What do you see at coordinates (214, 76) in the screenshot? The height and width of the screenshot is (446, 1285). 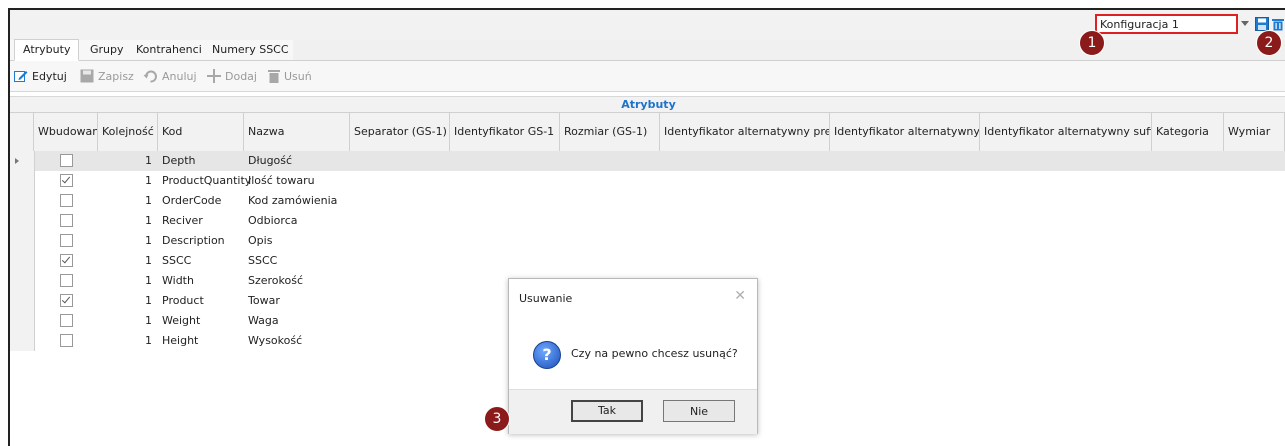 I see `plus-icon` at bounding box center [214, 76].